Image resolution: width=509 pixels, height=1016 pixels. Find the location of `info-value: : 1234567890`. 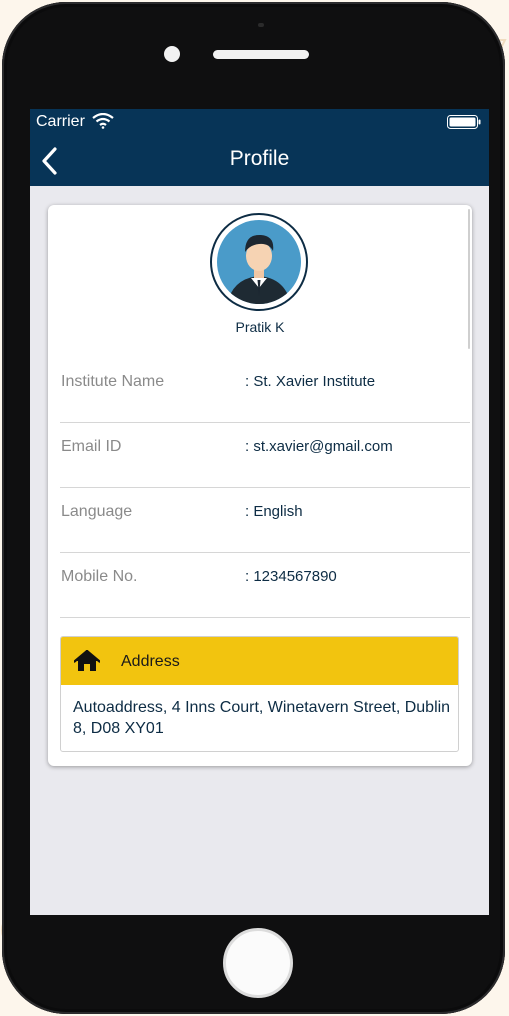

info-value: : 1234567890 is located at coordinates (291, 576).